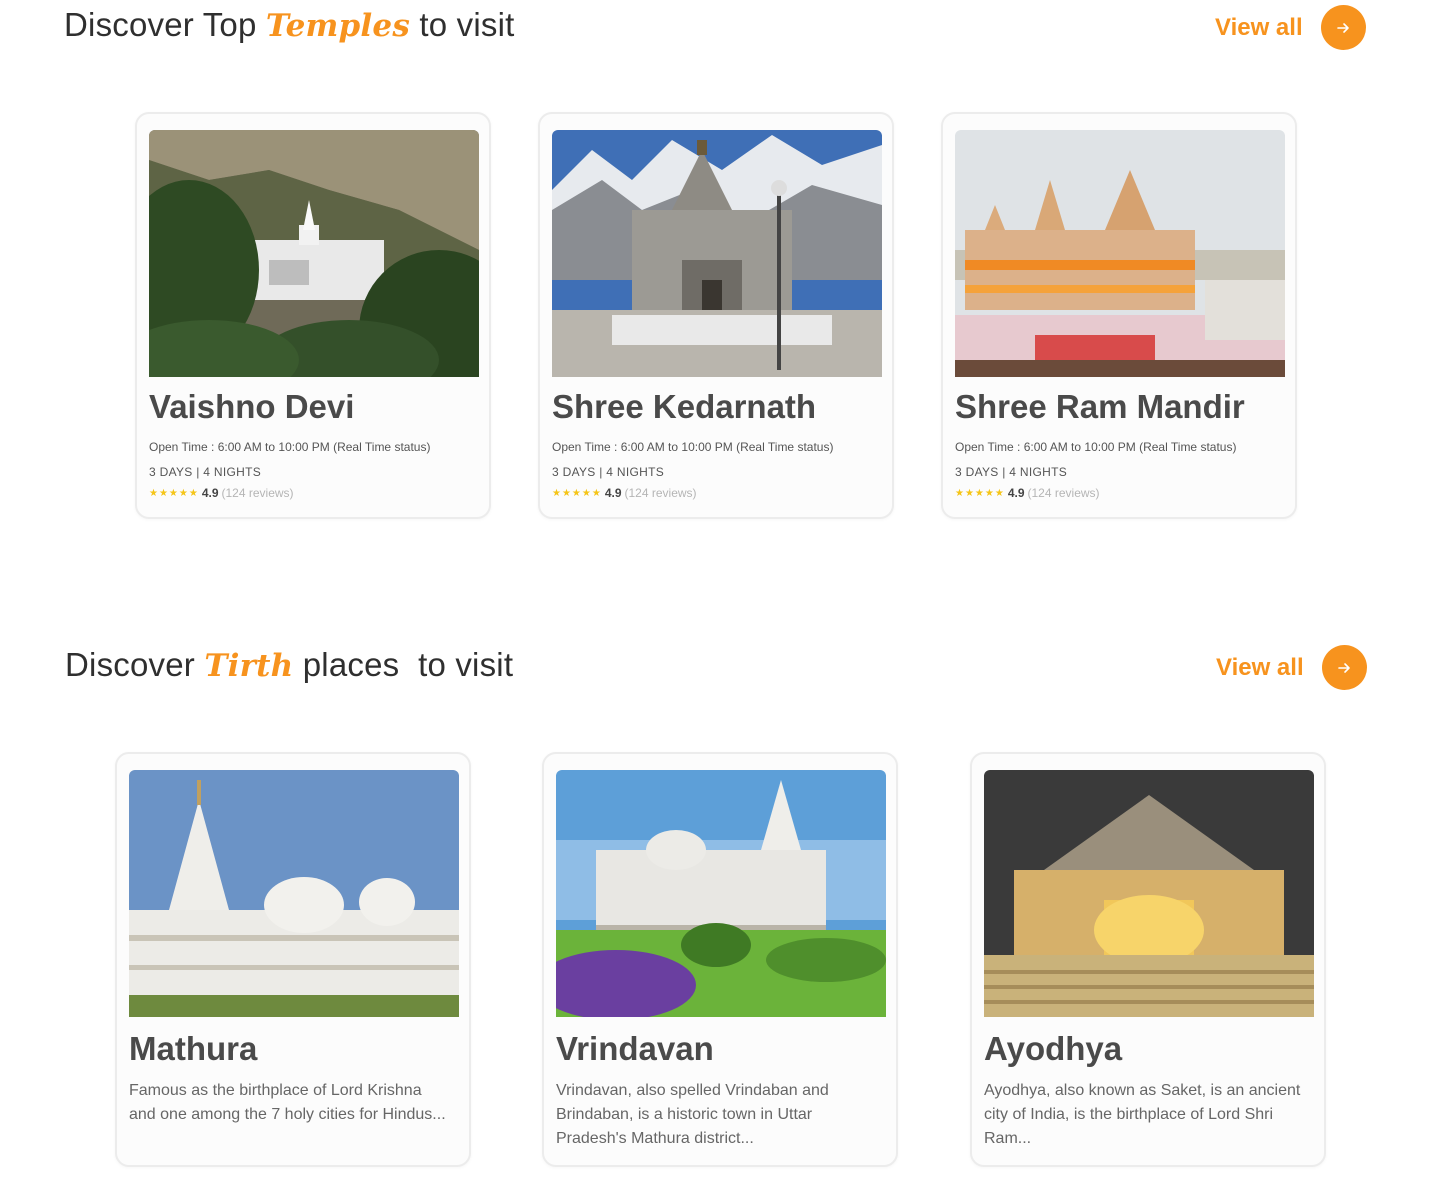  Describe the element at coordinates (1149, 893) in the screenshot. I see `tirth-image-ayodhya` at that location.